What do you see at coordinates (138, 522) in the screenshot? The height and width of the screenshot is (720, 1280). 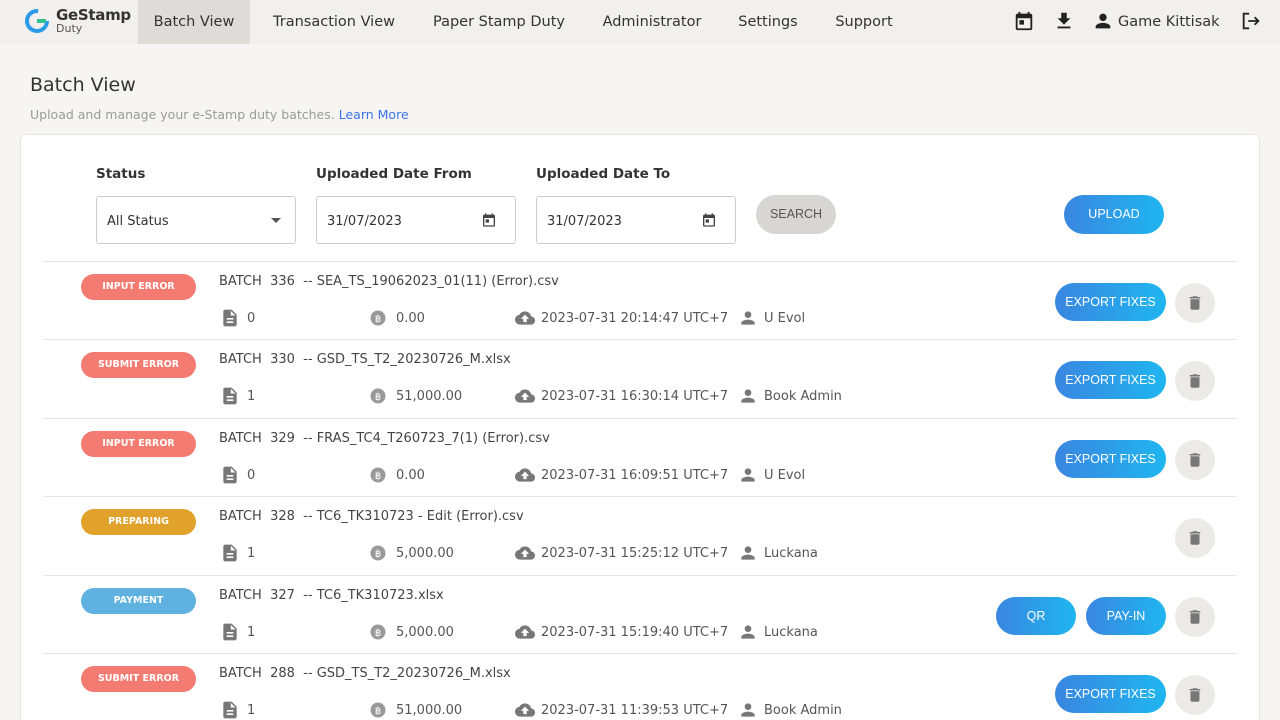 I see `status-badge: PREPARING` at bounding box center [138, 522].